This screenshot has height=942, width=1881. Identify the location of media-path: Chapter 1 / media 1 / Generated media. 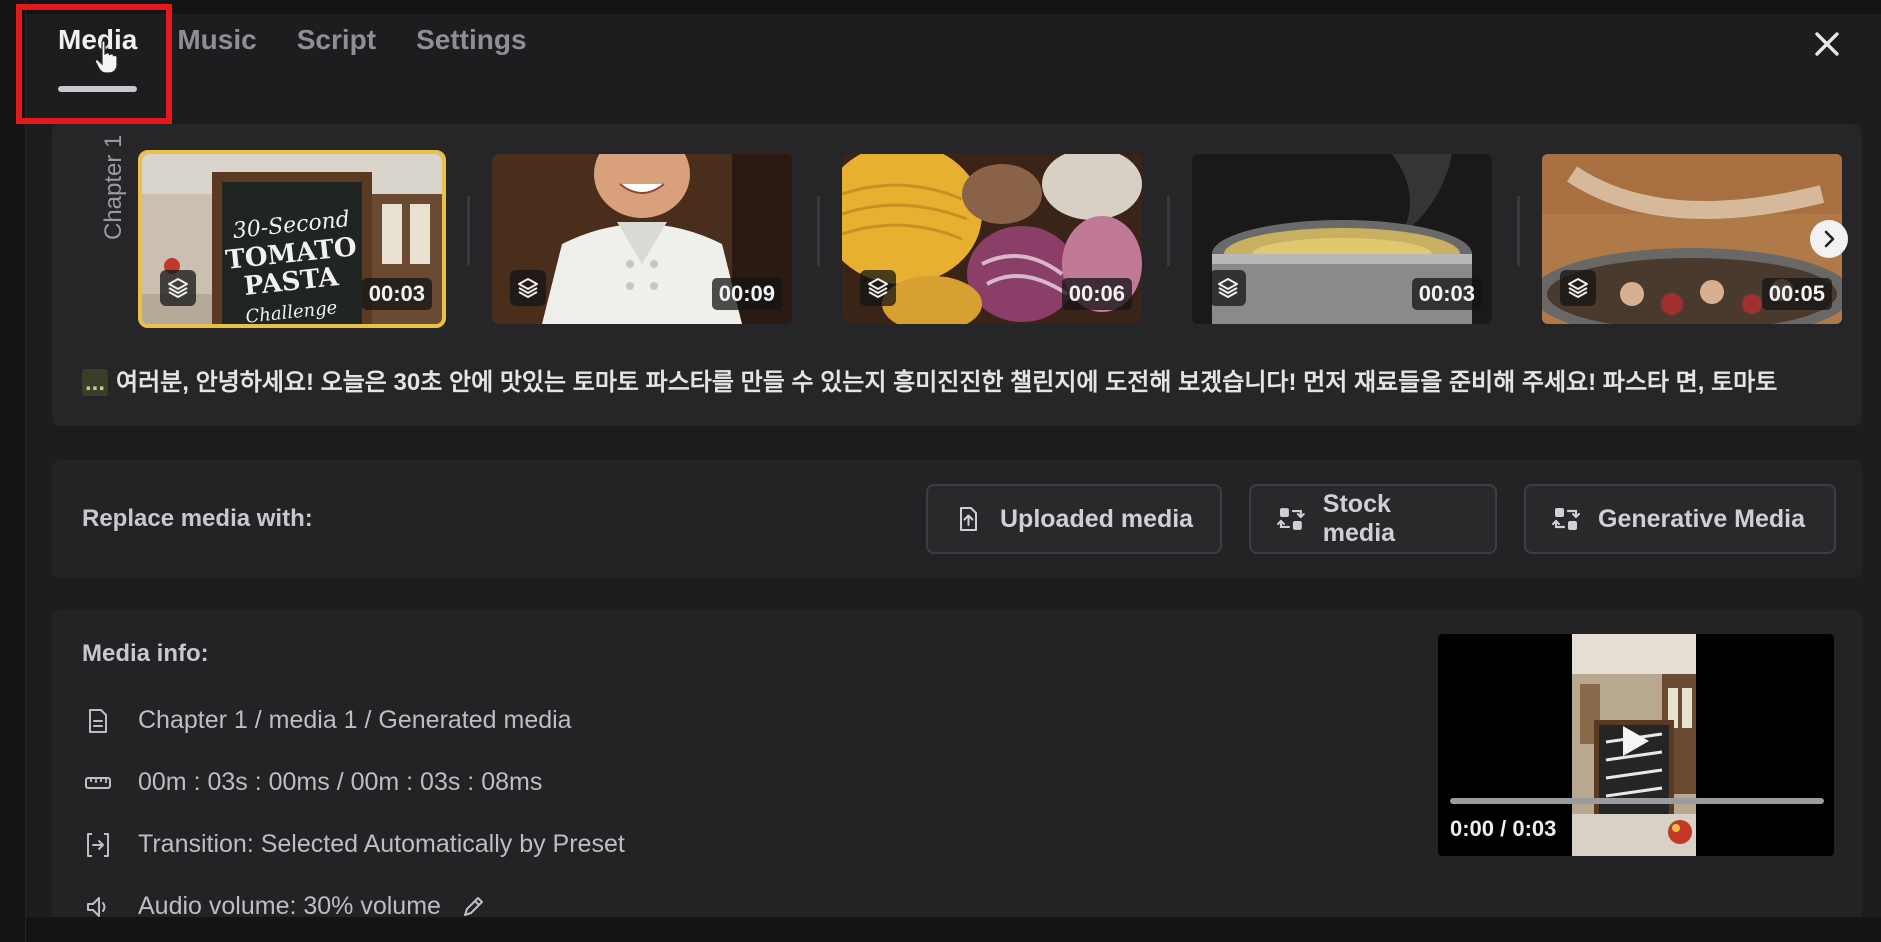
(355, 720).